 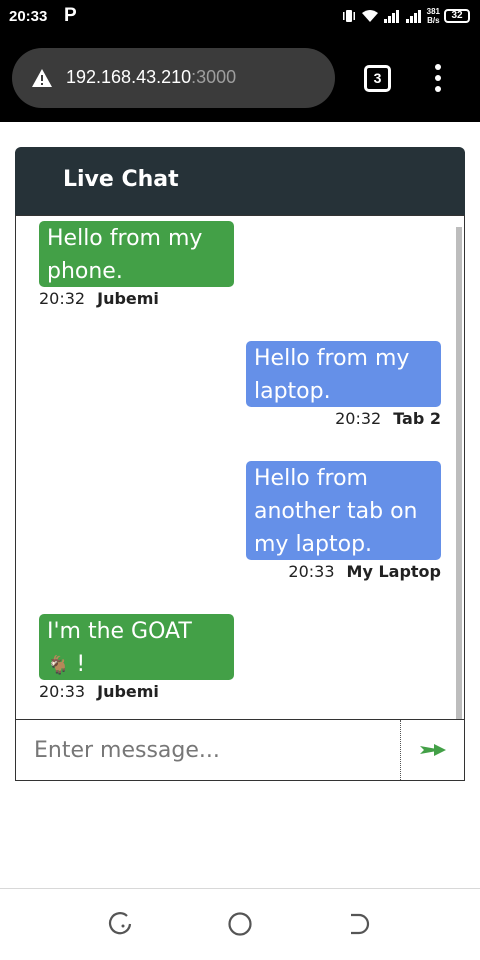 I want to click on message-bubble-outgoing: Hello from my laptop., so click(x=343, y=374).